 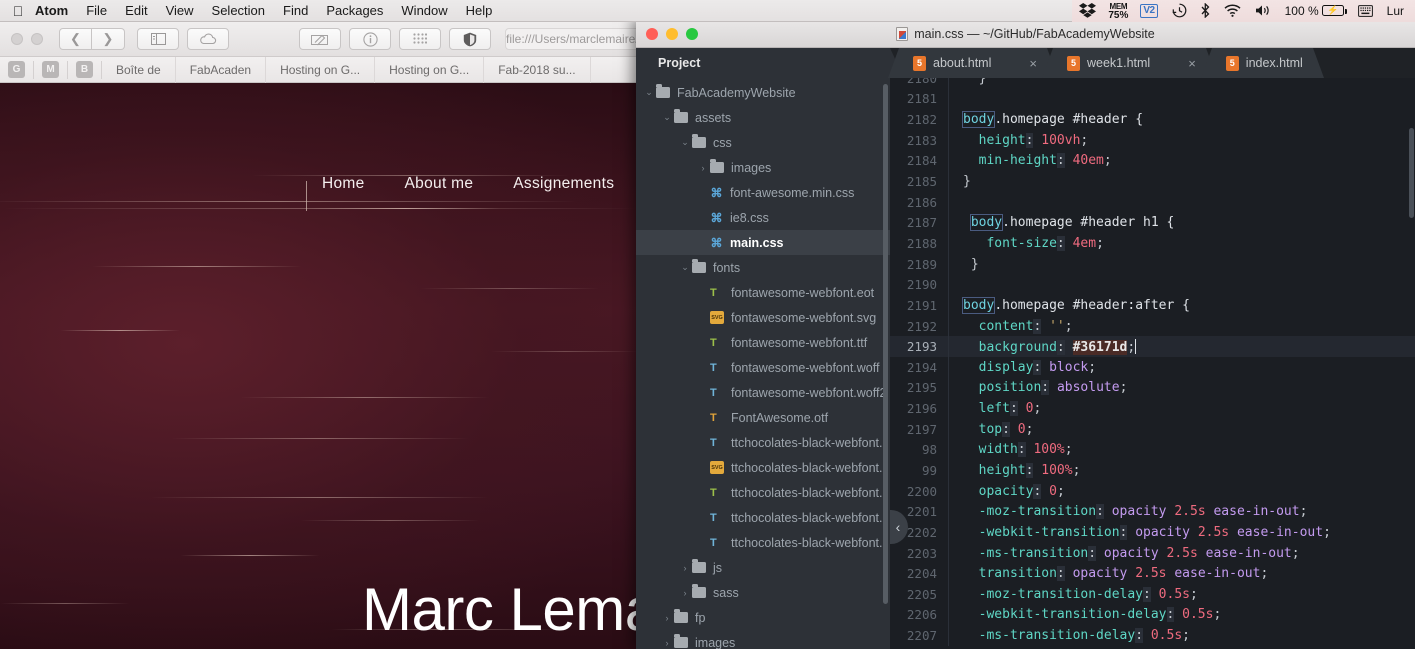 I want to click on editor-scrollbar, so click(x=1411, y=173).